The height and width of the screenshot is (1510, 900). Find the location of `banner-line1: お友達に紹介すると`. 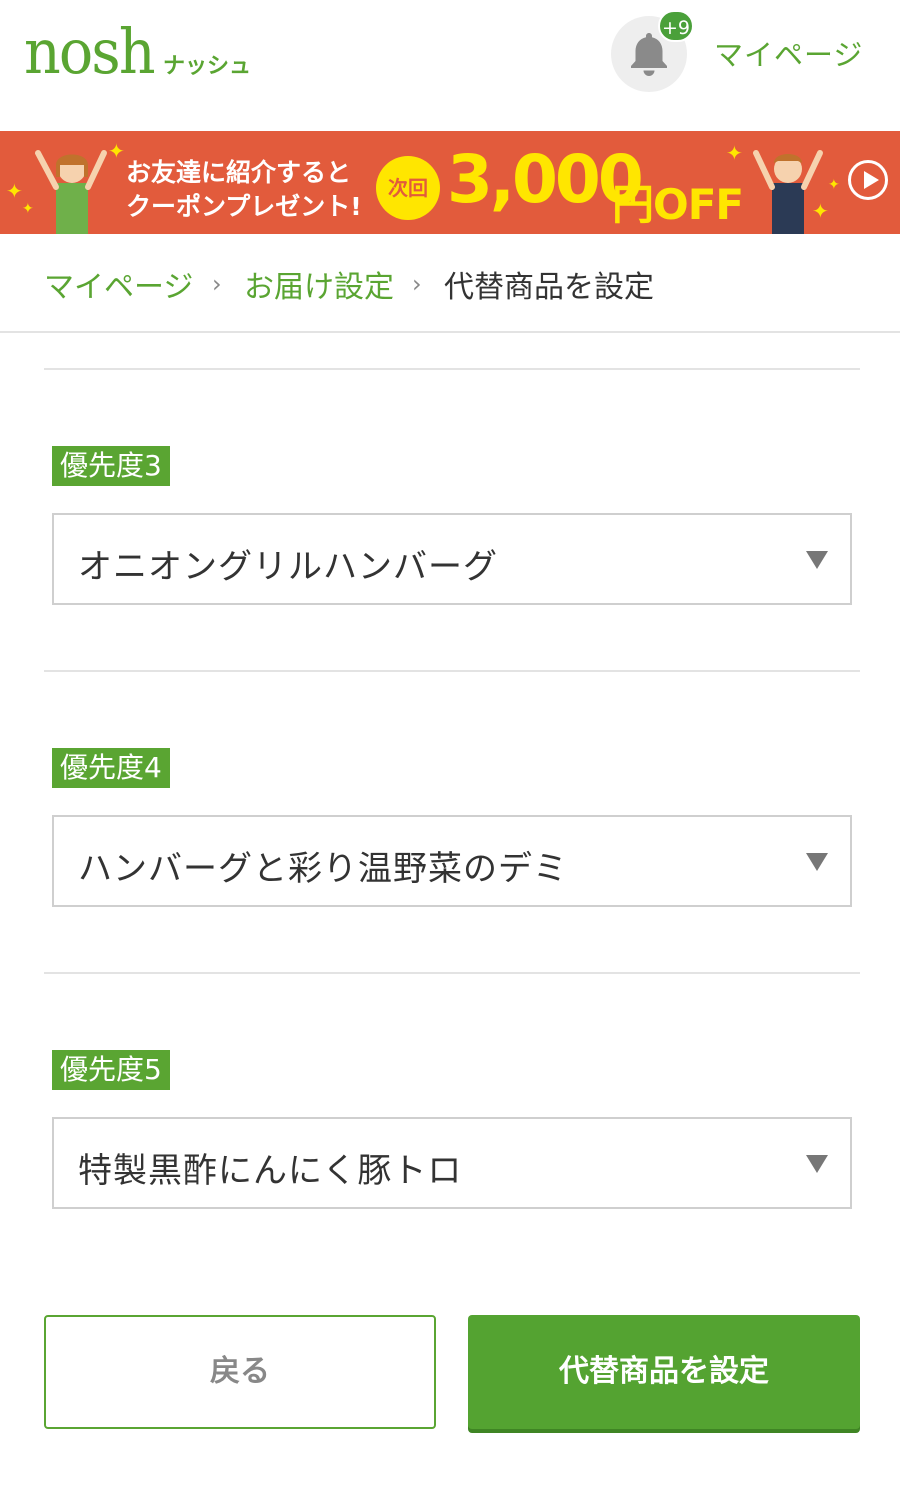

banner-line1: お友達に紹介すると is located at coordinates (239, 172).